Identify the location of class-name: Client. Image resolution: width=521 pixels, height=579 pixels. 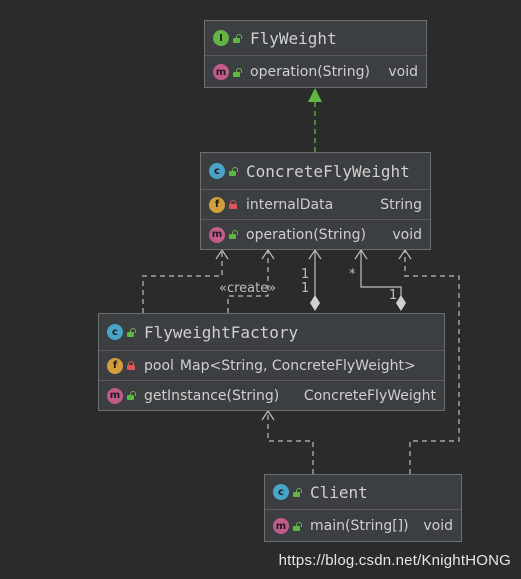
(339, 492).